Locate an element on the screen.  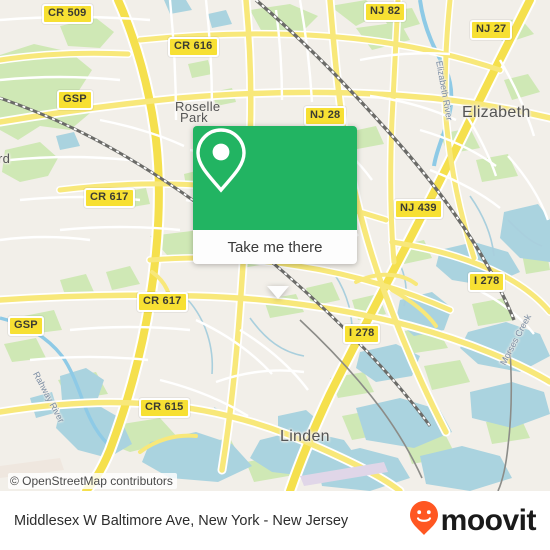
route-shield-gsp-north: GSP is located at coordinates (75, 100).